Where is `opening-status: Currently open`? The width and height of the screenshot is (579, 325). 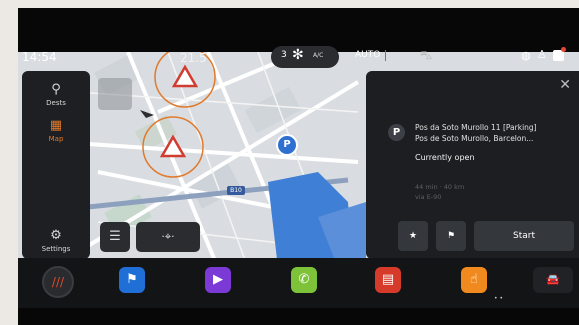 opening-status: Currently open is located at coordinates (445, 157).